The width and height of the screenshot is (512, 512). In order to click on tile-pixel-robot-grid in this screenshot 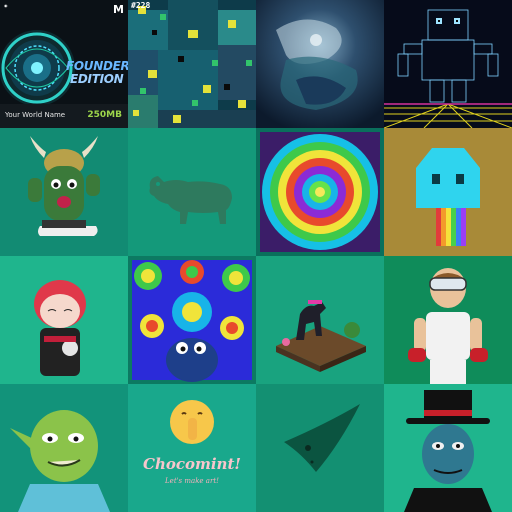, I will do `click(448, 64)`.